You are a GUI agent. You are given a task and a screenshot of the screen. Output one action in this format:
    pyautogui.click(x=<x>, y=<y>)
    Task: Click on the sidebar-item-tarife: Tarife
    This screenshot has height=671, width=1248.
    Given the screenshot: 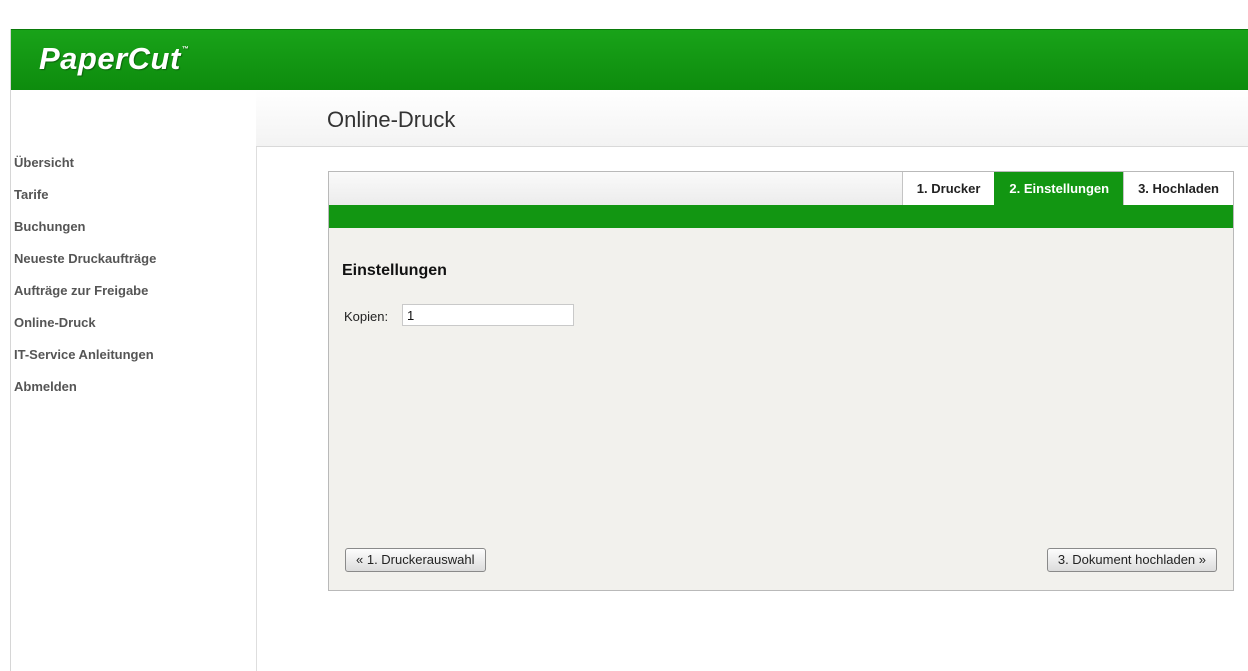 What is the action you would take?
    pyautogui.click(x=83, y=203)
    